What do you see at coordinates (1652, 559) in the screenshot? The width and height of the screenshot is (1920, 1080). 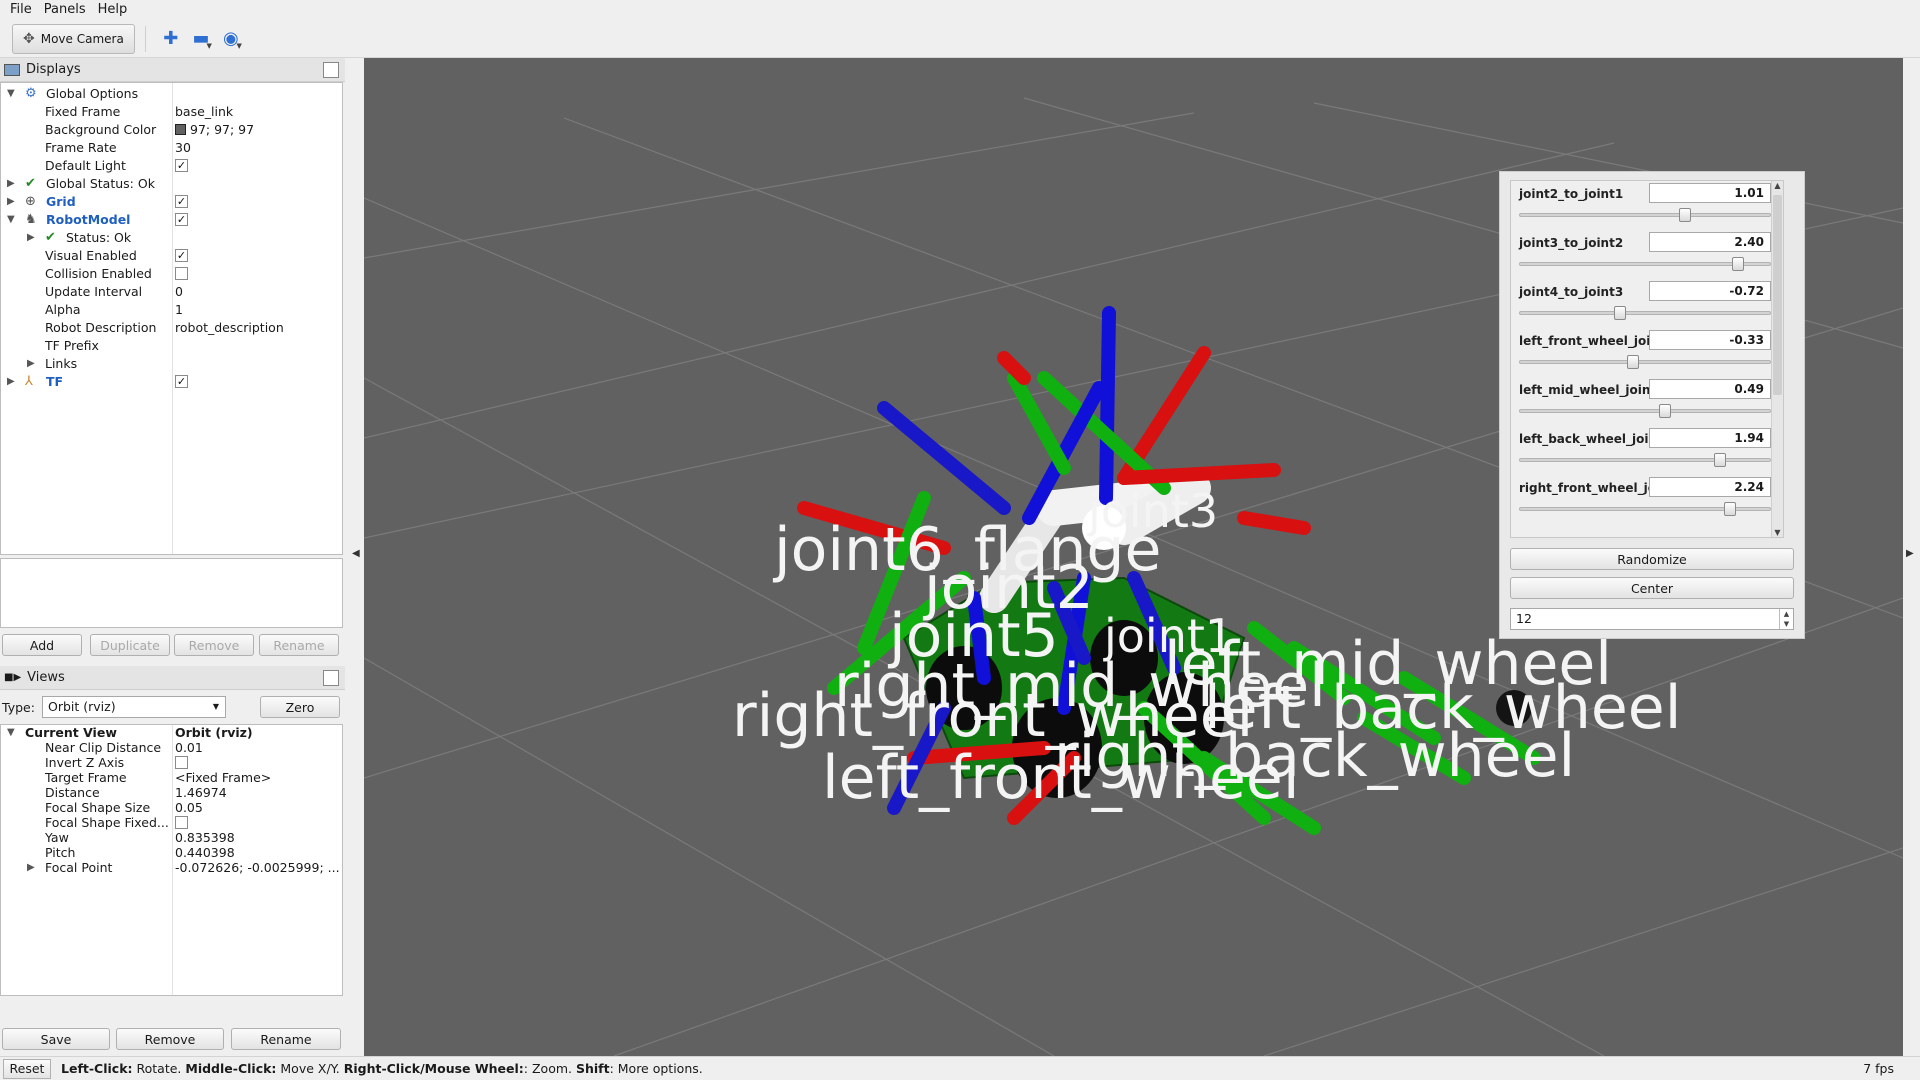 I see `randomize-button: Randomize` at bounding box center [1652, 559].